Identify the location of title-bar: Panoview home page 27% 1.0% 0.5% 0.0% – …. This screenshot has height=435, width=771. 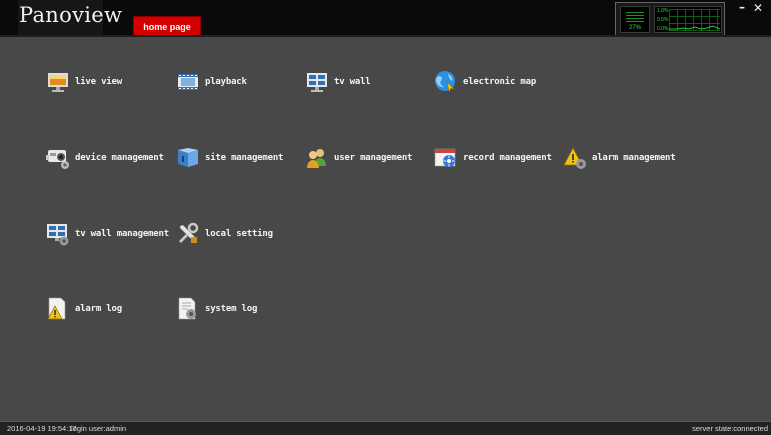
(385, 18).